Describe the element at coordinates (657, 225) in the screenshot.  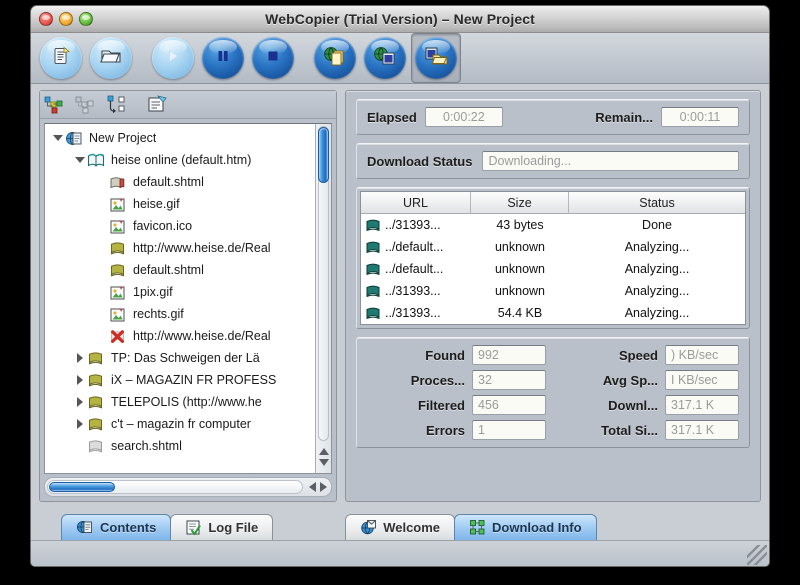
I see `cell-status: Done` at that location.